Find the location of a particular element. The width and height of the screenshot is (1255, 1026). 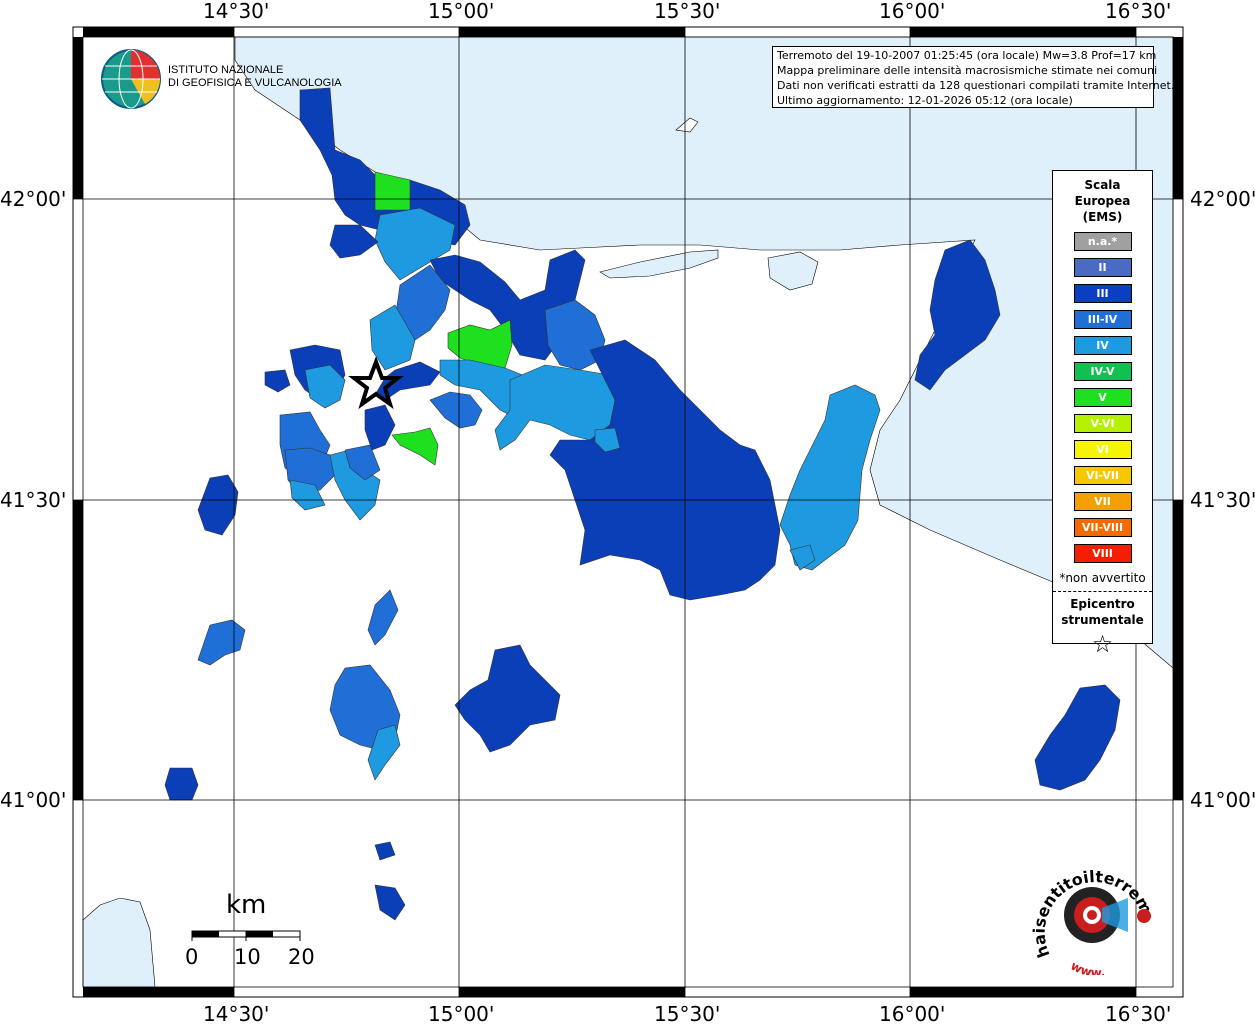

legend-title: Scala Europea (EMS) is located at coordinates (1102, 201).